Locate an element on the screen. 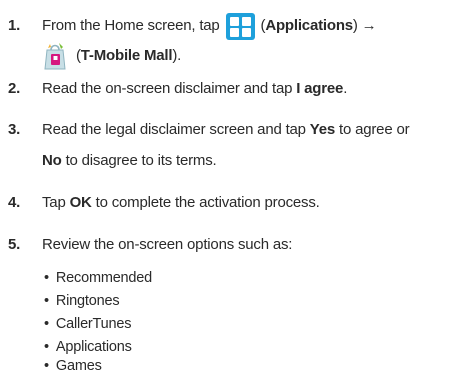  list-item: • Games is located at coordinates (73, 366).